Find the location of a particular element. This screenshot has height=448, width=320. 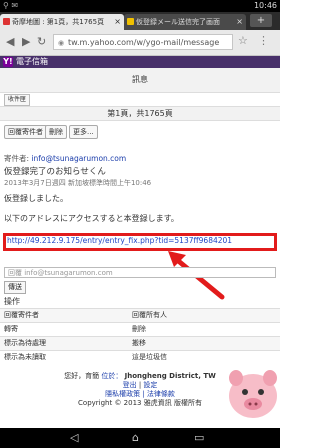

operations-table: 回覆寄件者 回覆所有人 轉寄 刪除 標示為待處理 搬移 標示為未讀取 這是垃圾信 is located at coordinates (140, 336).